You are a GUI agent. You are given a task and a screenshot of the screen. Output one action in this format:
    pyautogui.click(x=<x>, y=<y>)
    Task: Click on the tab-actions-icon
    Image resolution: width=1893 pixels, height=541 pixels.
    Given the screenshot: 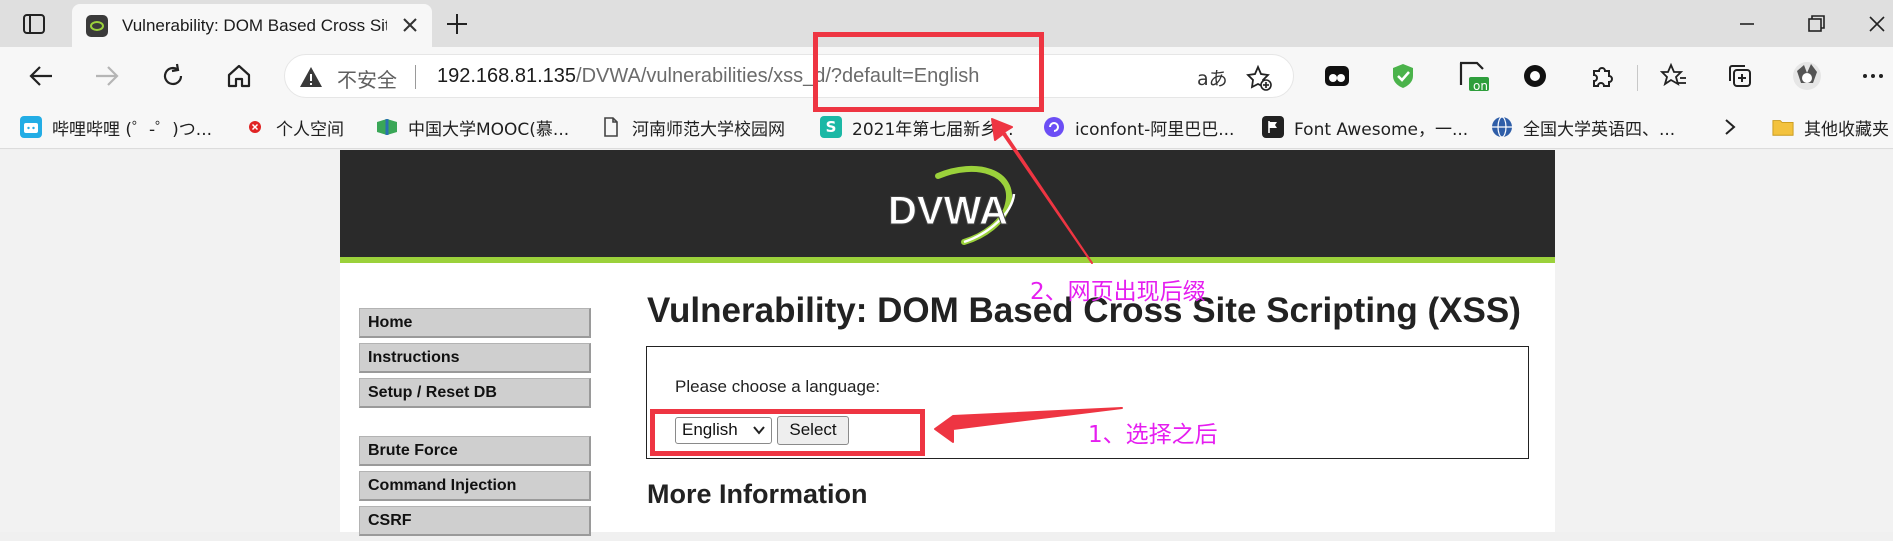 What is the action you would take?
    pyautogui.click(x=34, y=24)
    